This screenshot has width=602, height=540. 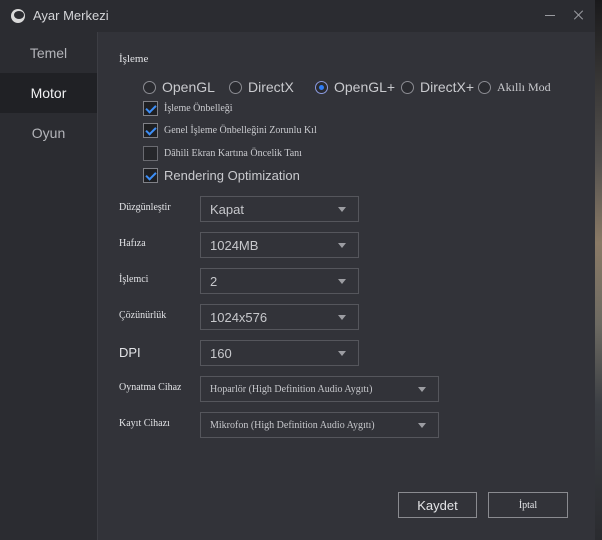 I want to click on select-value: 1024x576, so click(x=239, y=317).